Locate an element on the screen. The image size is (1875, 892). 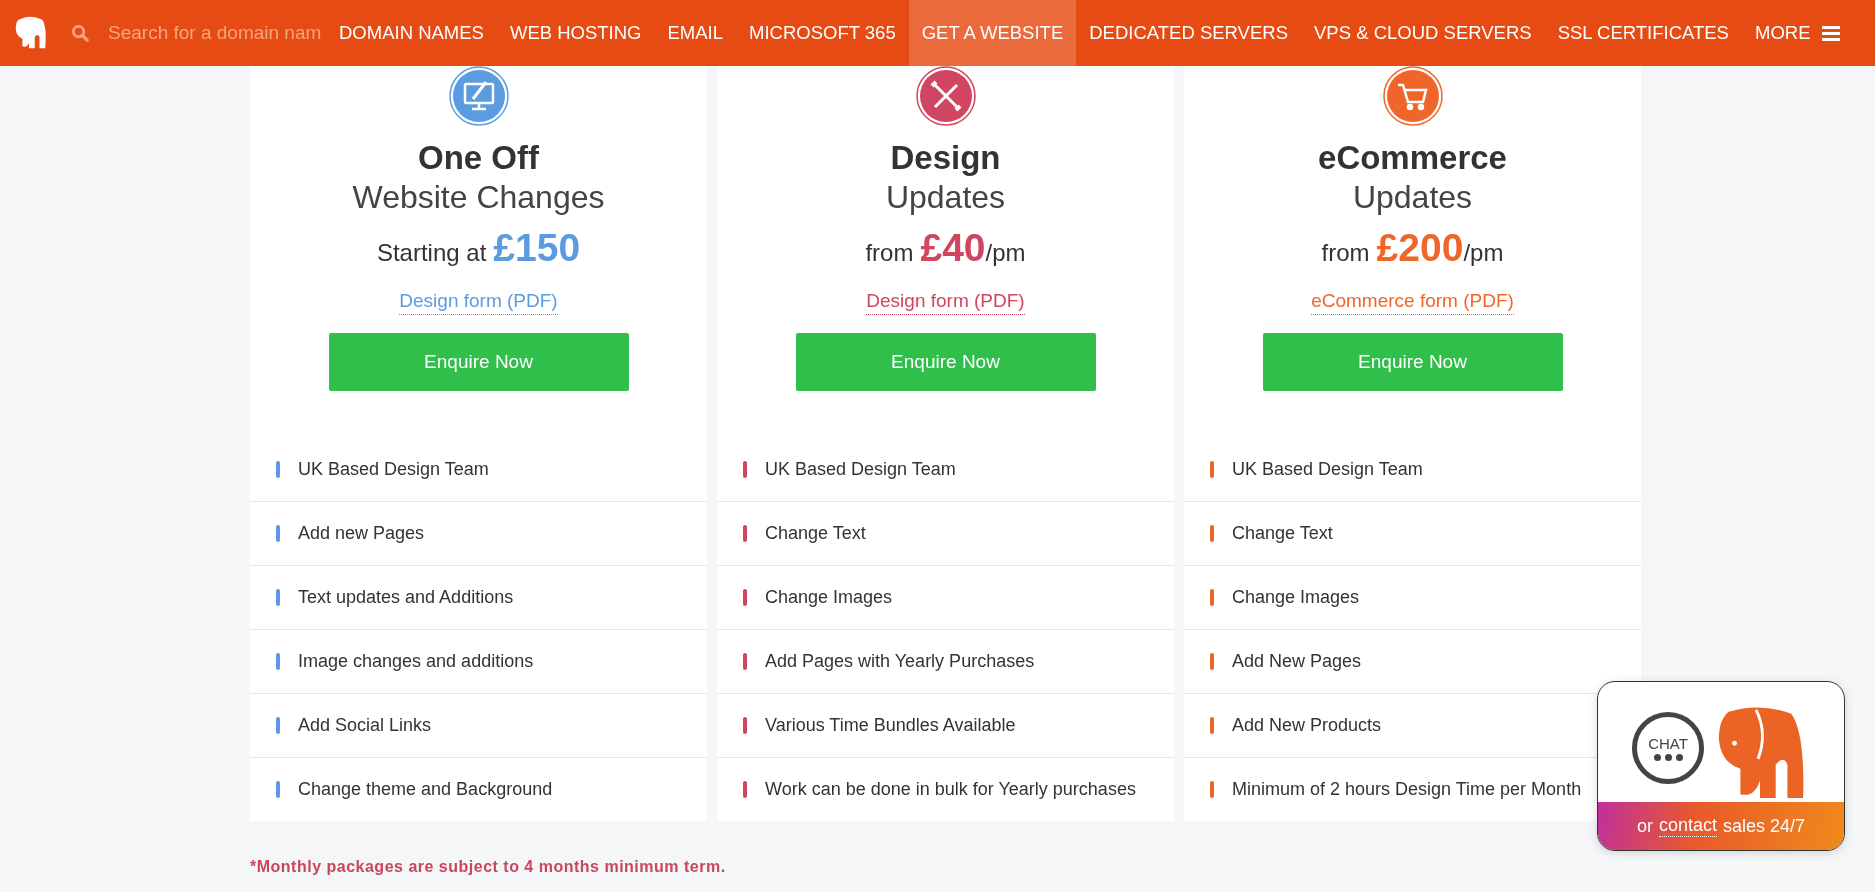
price-prefix: Starting at is located at coordinates (431, 253).